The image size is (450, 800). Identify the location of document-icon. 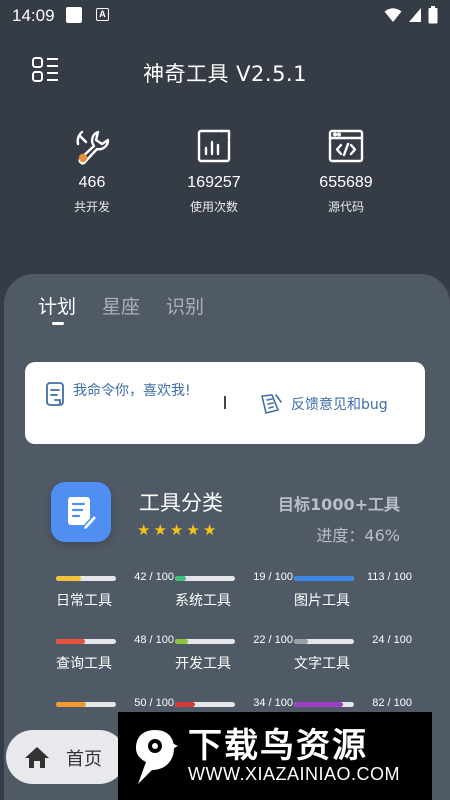
(55, 394).